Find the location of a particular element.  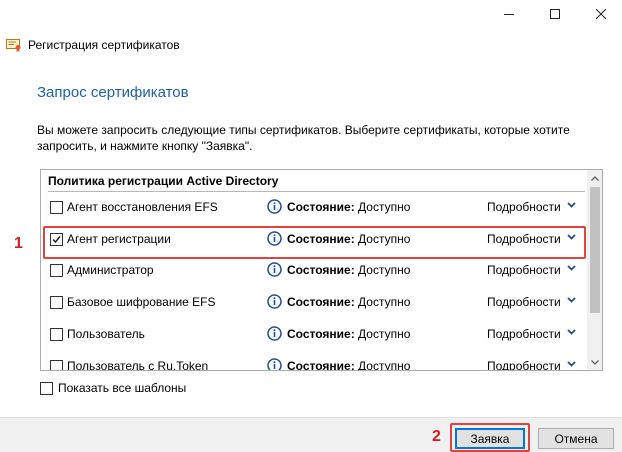

certificate-label: Агент восстановления EFS is located at coordinates (142, 207).